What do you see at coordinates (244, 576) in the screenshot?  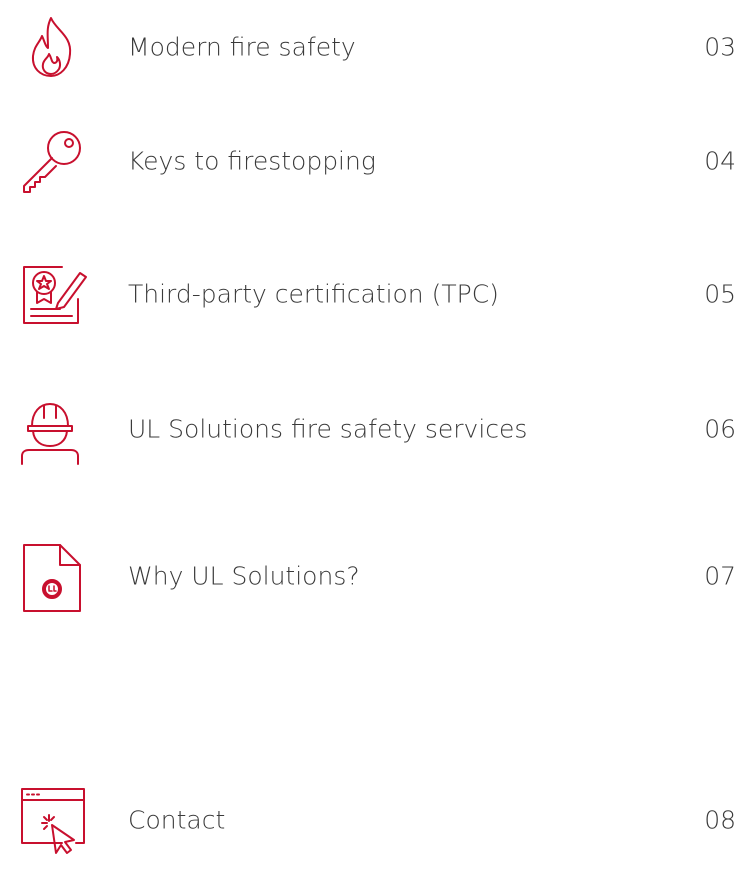 I see `toc-entry-title: Why UL Solutions?` at bounding box center [244, 576].